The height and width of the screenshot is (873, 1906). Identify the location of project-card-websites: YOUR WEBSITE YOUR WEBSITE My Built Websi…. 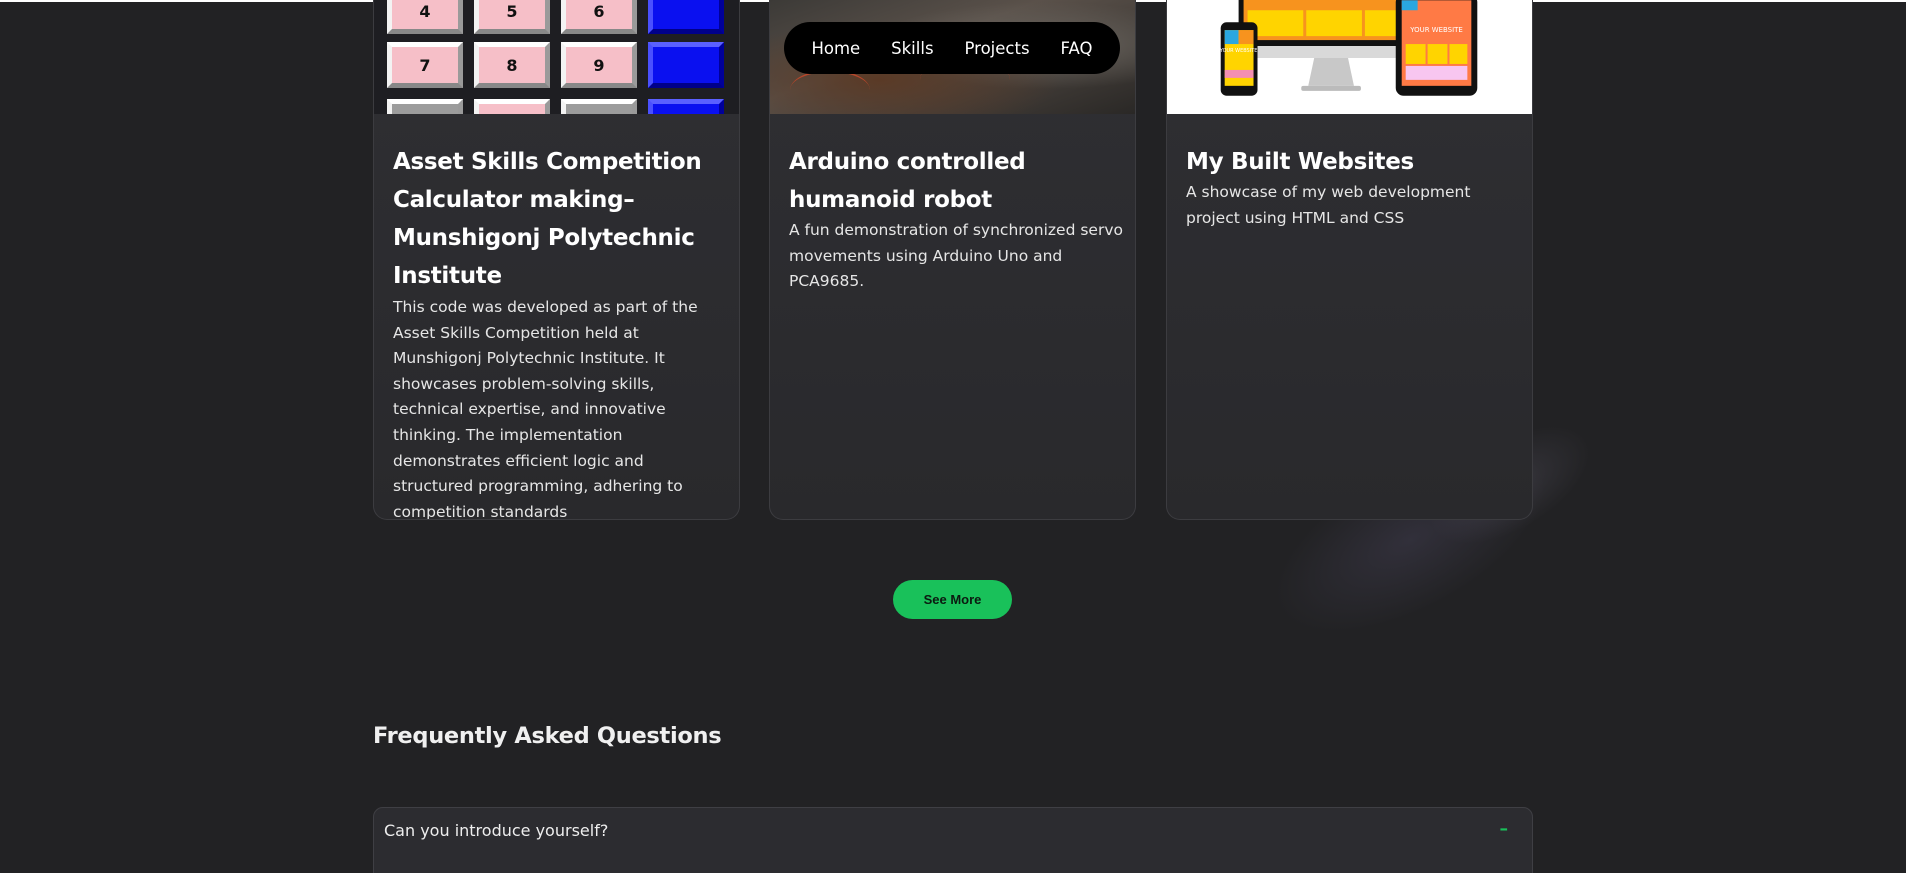
(1349, 260).